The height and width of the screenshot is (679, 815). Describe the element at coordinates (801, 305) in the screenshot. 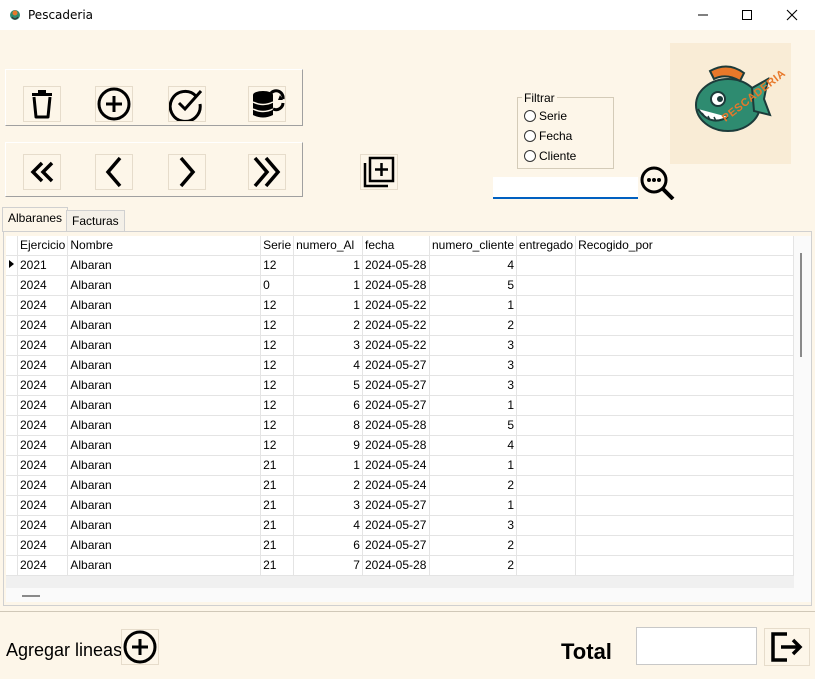

I see `vertical-scroll-thumb` at that location.